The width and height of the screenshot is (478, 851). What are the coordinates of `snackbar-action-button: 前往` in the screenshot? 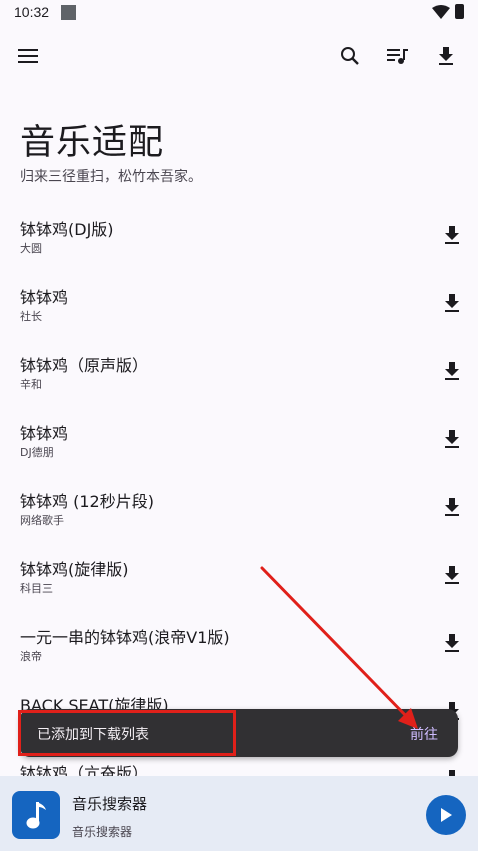 It's located at (424, 734).